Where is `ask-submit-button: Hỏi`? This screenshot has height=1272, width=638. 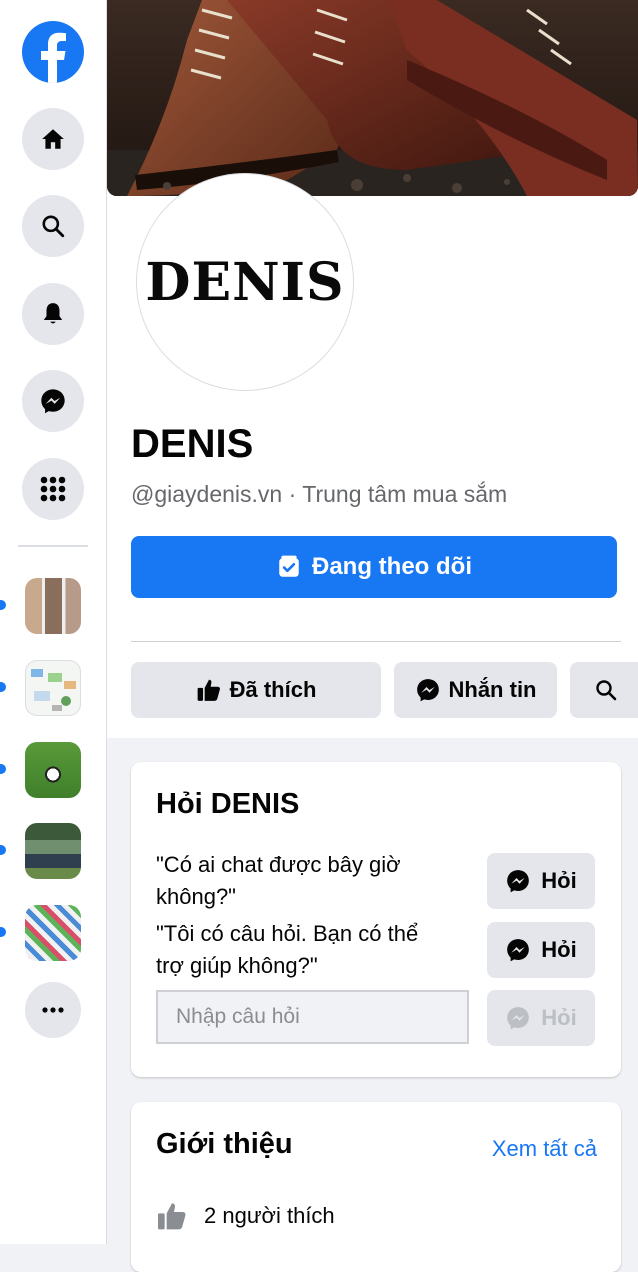
ask-submit-button: Hỏi is located at coordinates (541, 1018).